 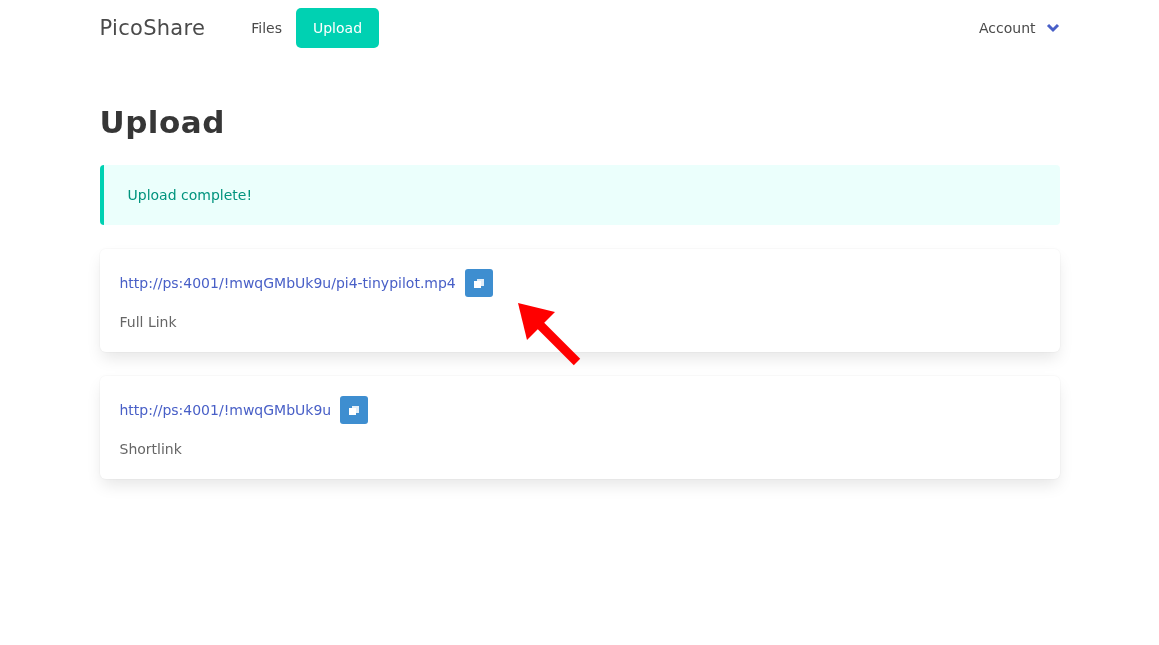 I want to click on page-title: Upload, so click(x=162, y=123).